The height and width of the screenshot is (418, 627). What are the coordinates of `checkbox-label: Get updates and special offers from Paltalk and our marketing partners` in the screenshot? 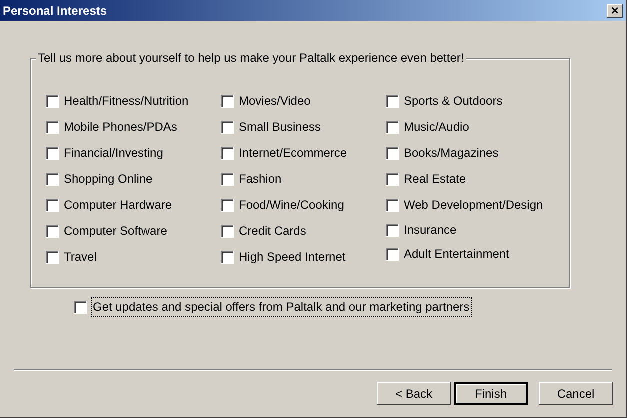 It's located at (281, 307).